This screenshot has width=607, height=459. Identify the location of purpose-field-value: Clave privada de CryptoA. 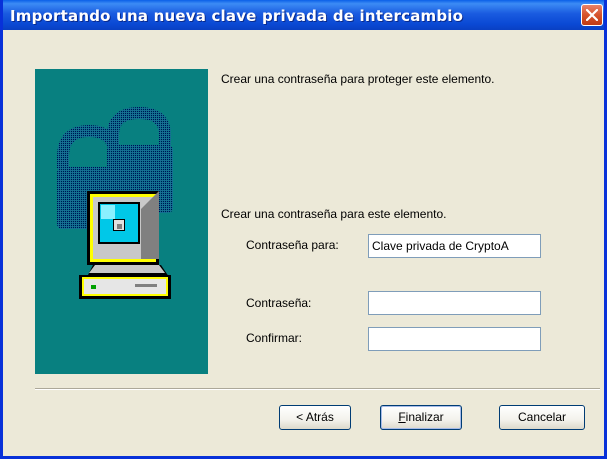
(440, 246).